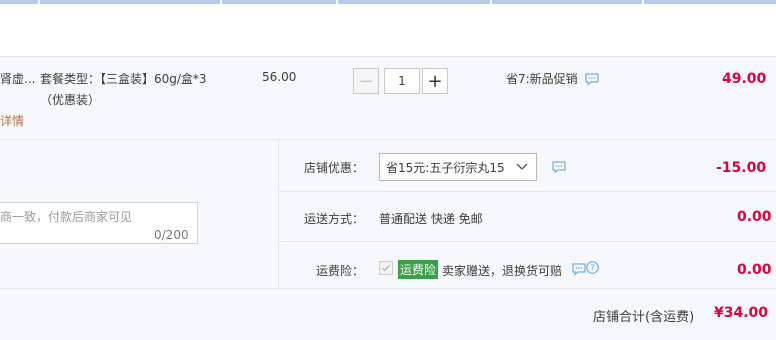 The height and width of the screenshot is (340, 776). I want to click on shop-discount-label: 店铺优惠：, so click(334, 168).